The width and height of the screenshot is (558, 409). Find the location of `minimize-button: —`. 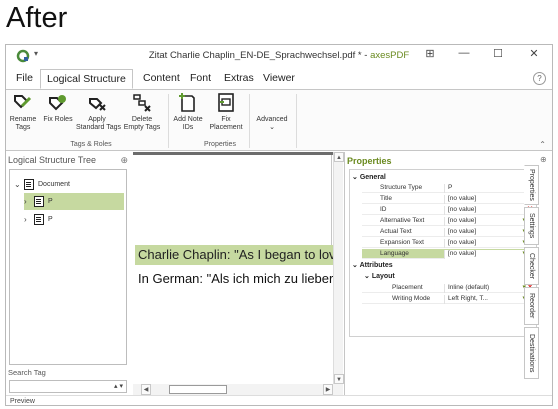

minimize-button: — is located at coordinates (464, 53).